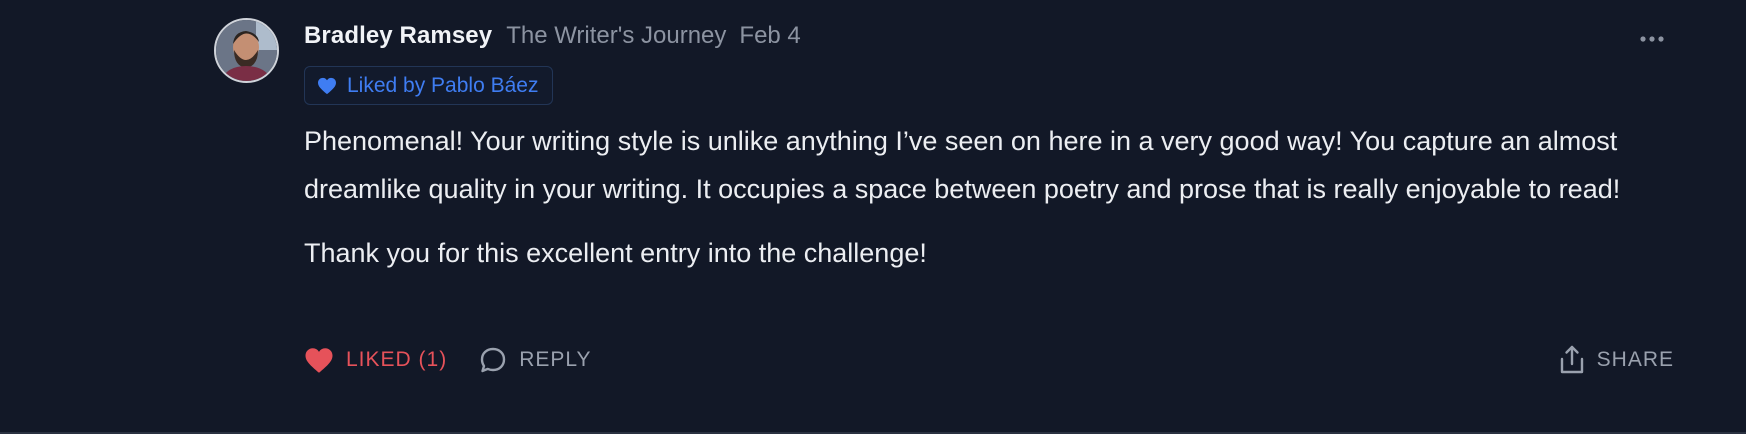 Image resolution: width=1746 pixels, height=434 pixels. What do you see at coordinates (246, 50) in the screenshot?
I see `avatar` at bounding box center [246, 50].